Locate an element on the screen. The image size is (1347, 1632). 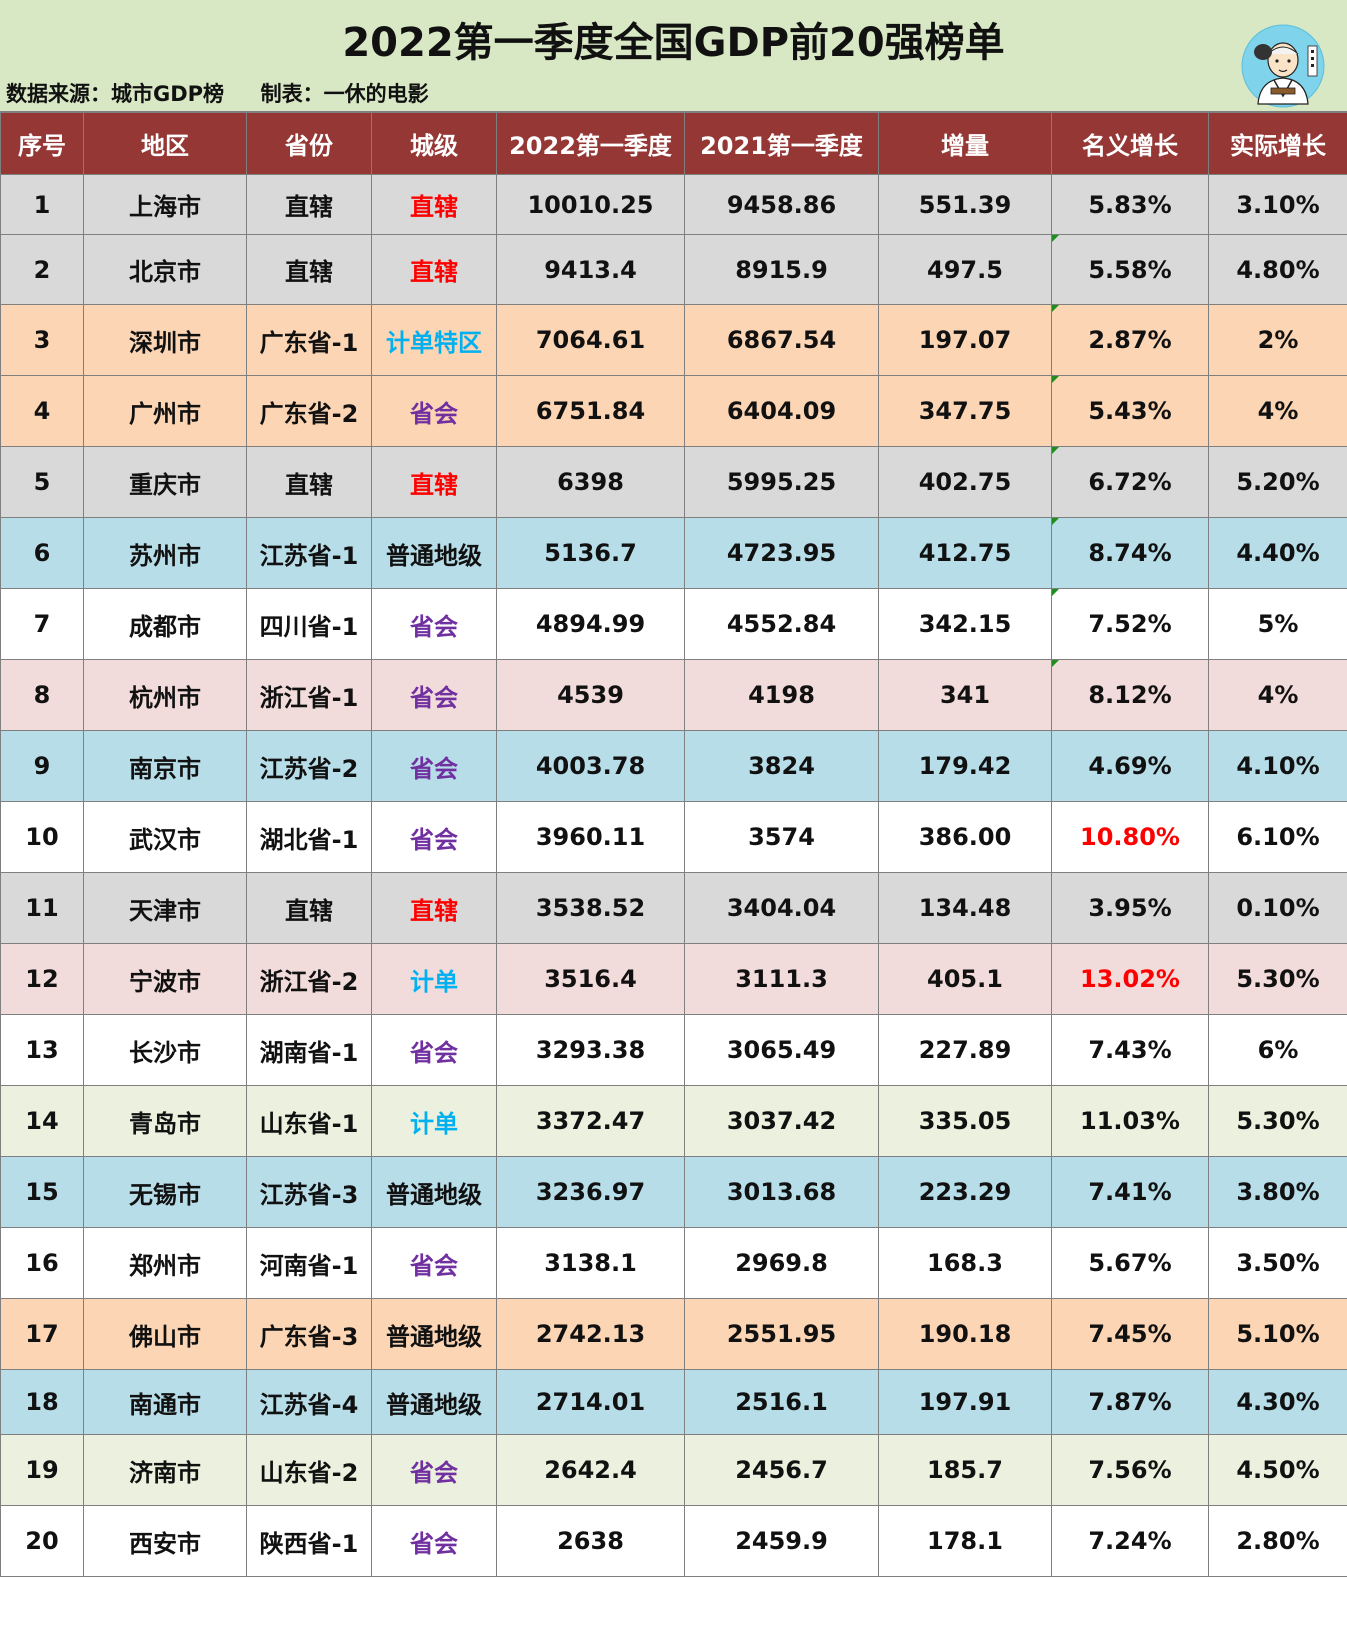
cell-gdp-2021: 8915.9 is located at coordinates (781, 269).